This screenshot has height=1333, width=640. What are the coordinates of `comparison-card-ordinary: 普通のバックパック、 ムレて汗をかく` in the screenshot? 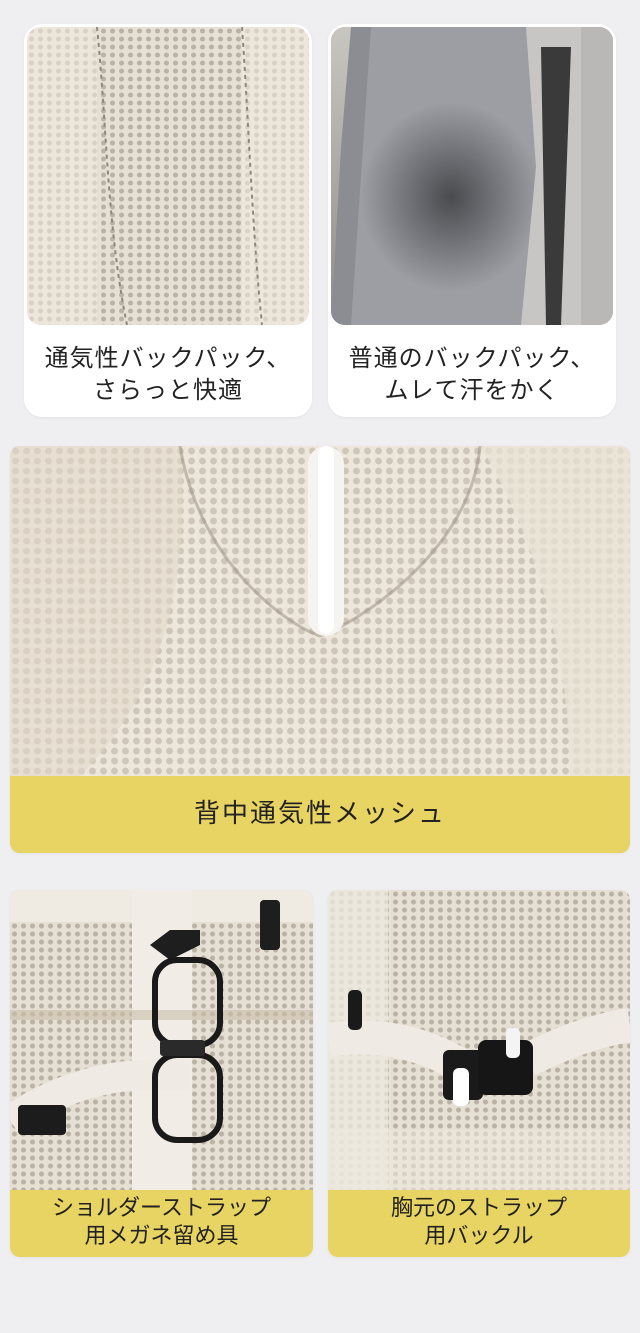 It's located at (472, 220).